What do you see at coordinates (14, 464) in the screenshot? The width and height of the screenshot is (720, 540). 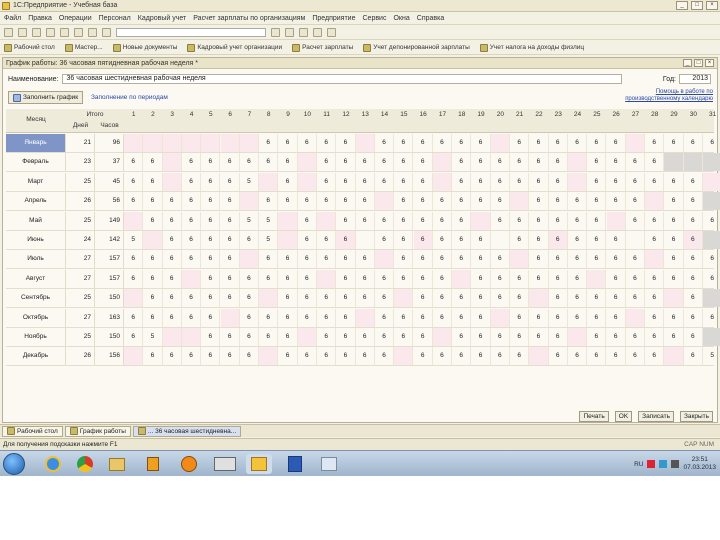 I see `start-button-icon` at bounding box center [14, 464].